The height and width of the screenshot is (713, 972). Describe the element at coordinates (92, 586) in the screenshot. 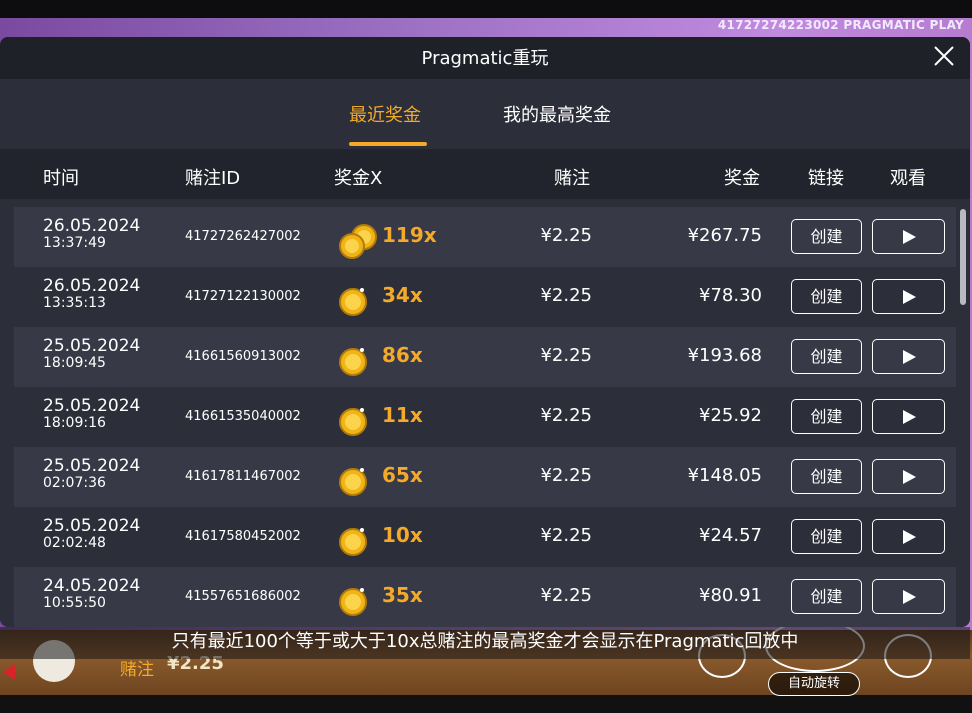

I see `win-date: 24.05.2024` at that location.